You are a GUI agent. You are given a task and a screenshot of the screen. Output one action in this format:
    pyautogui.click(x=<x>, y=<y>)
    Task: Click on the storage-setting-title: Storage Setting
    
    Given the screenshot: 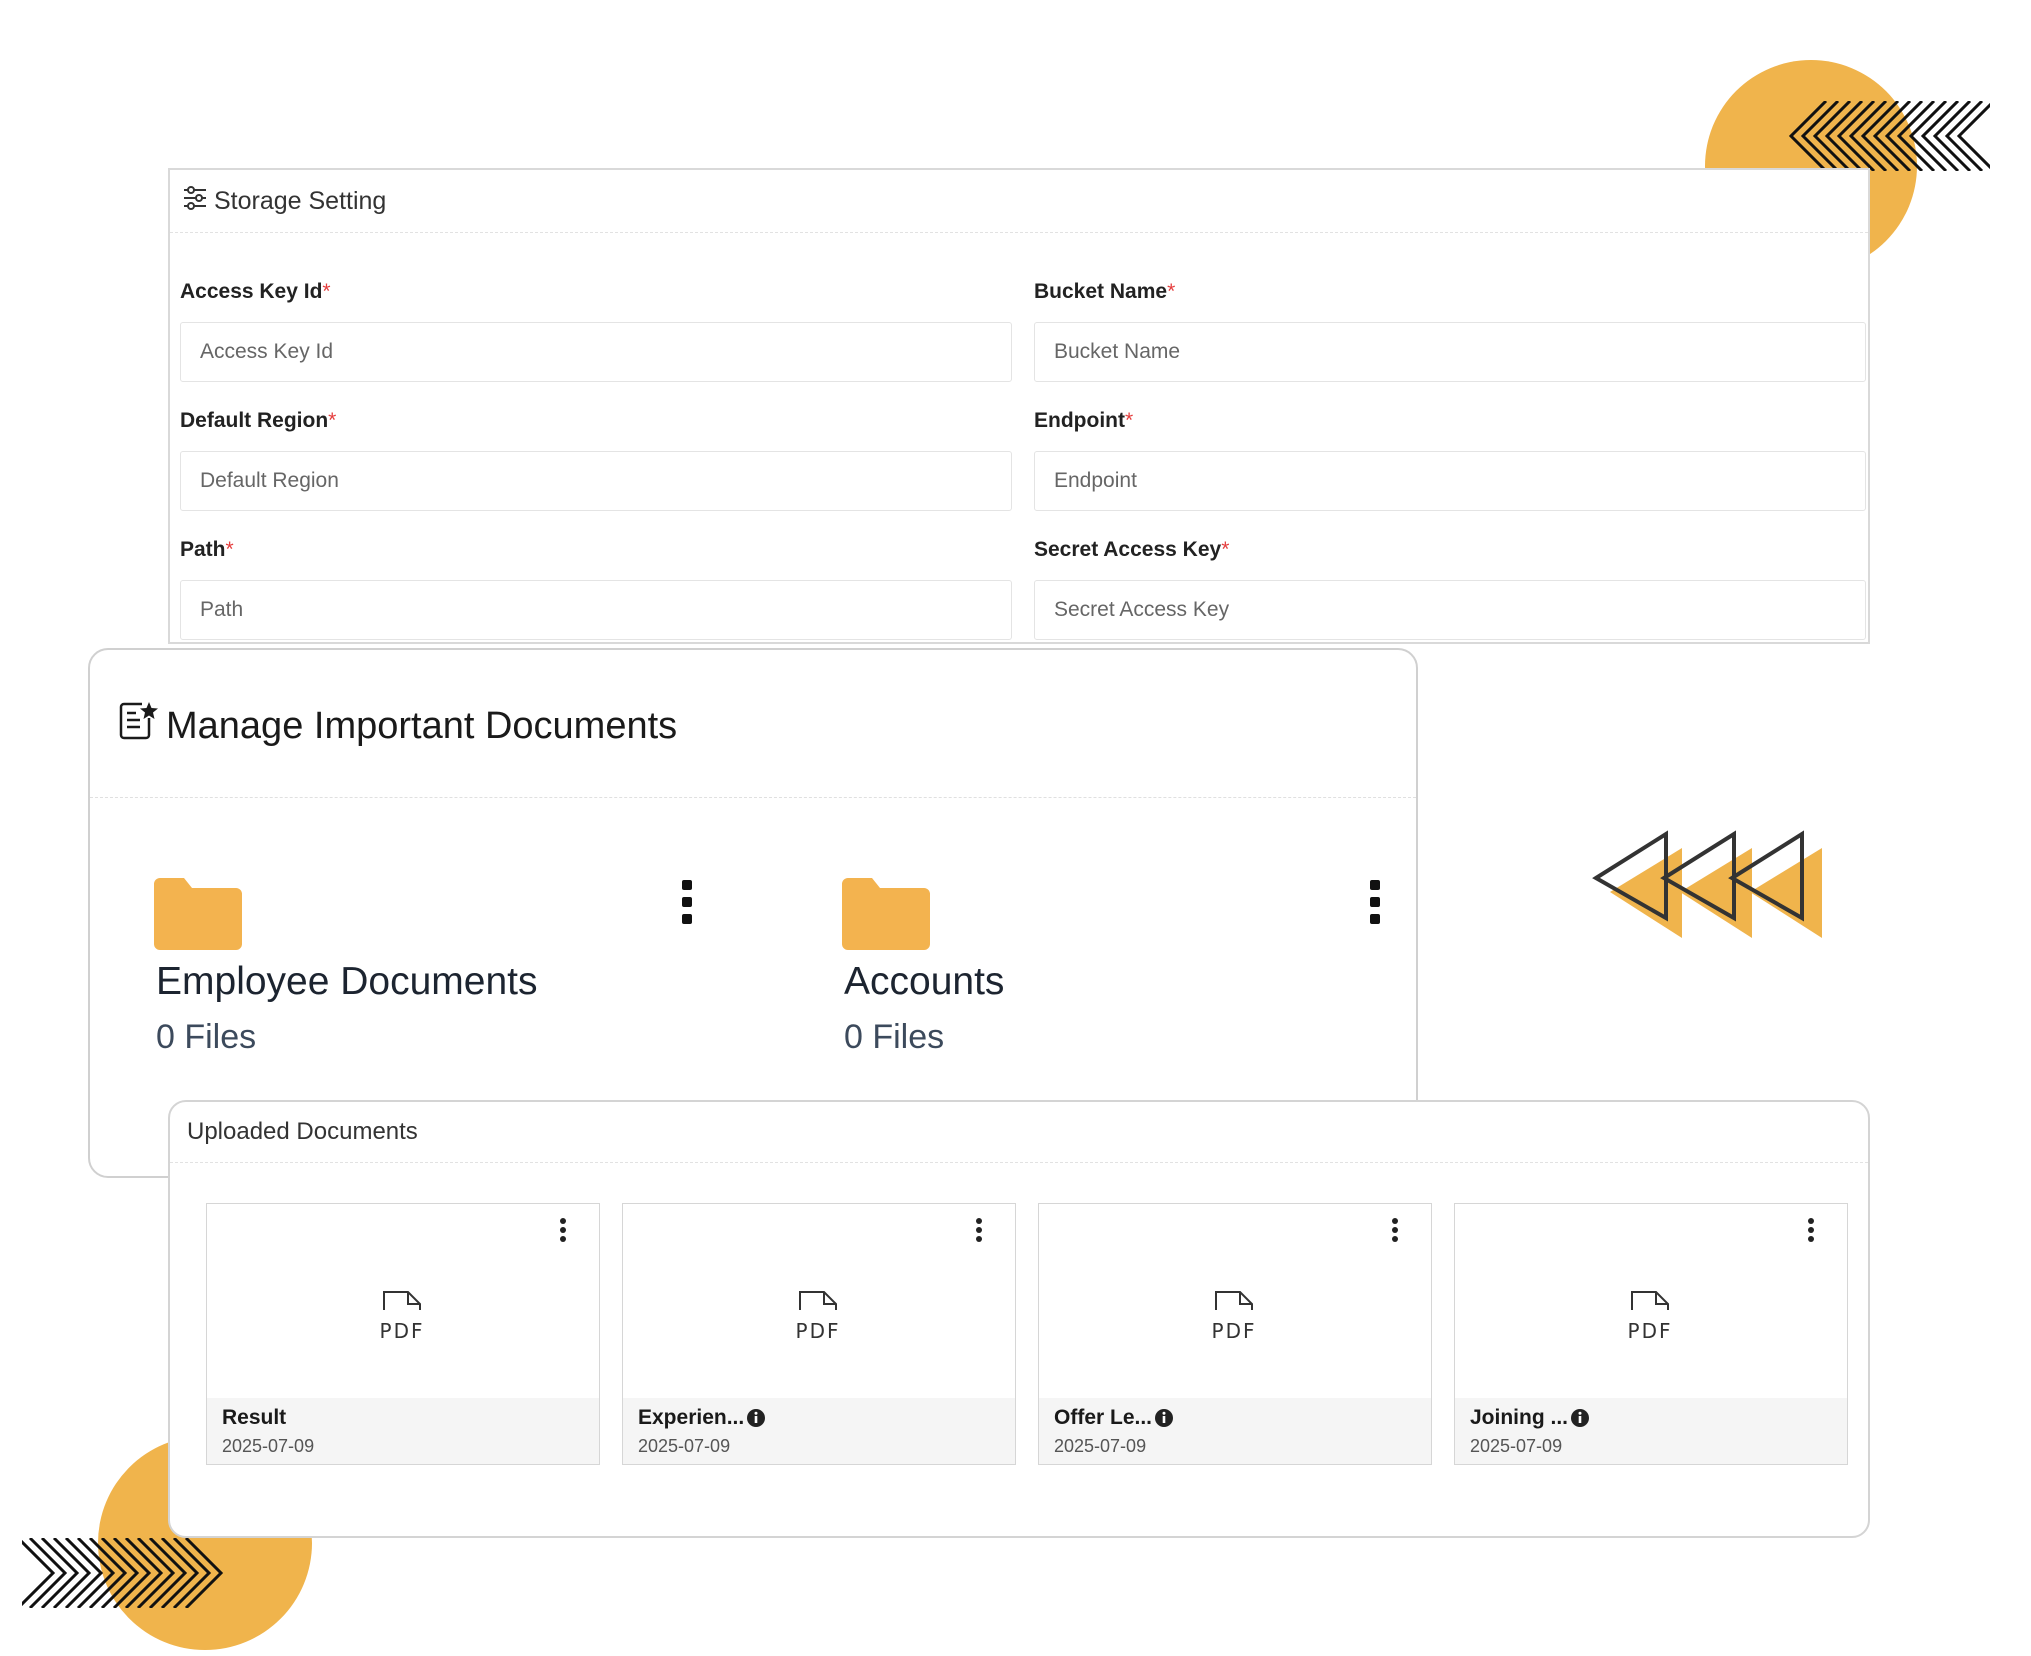 What is the action you would take?
    pyautogui.click(x=300, y=200)
    